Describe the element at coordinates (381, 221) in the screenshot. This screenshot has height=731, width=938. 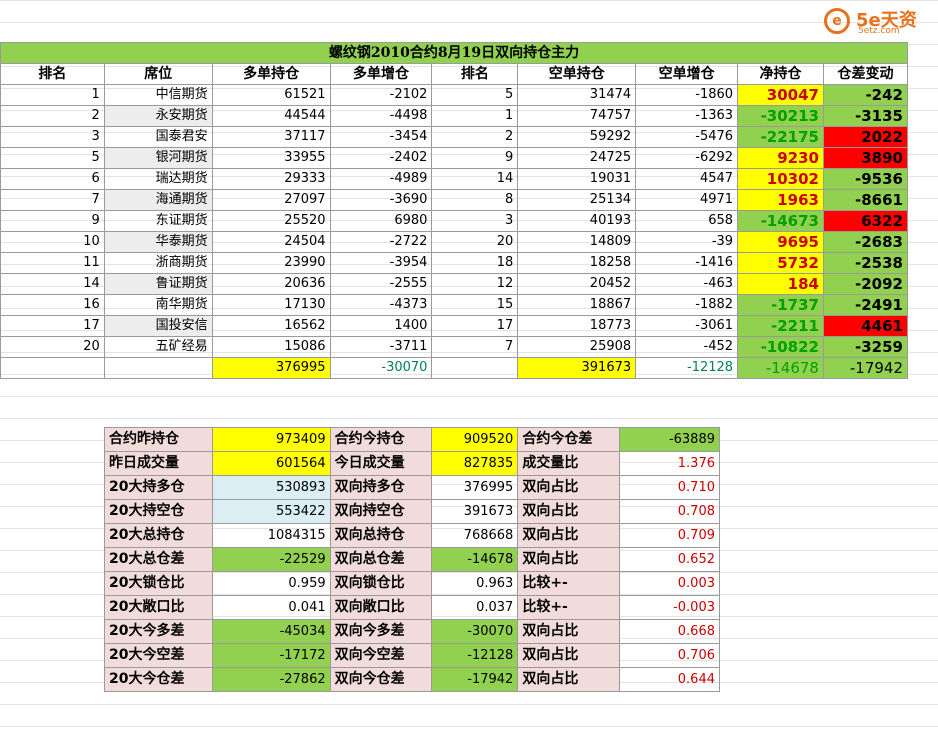
I see `long-change-cell: 6980` at that location.